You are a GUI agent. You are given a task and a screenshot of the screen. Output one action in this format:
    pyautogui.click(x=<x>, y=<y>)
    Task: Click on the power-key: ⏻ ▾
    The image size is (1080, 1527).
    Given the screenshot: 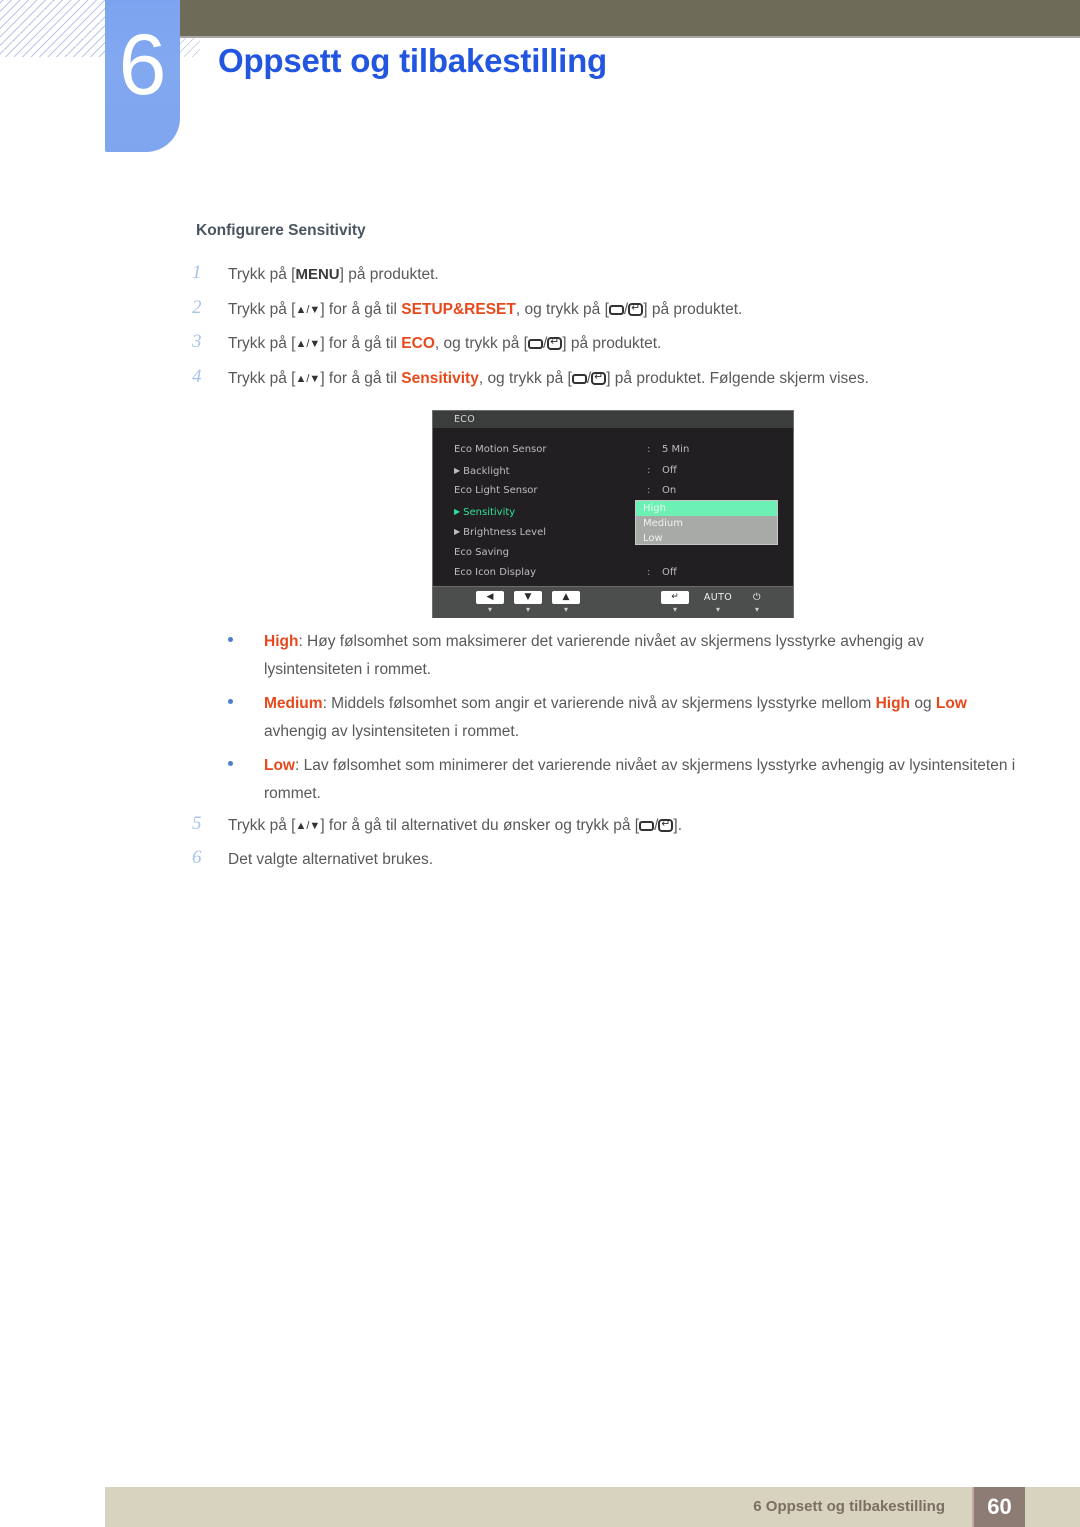 What is the action you would take?
    pyautogui.click(x=757, y=602)
    